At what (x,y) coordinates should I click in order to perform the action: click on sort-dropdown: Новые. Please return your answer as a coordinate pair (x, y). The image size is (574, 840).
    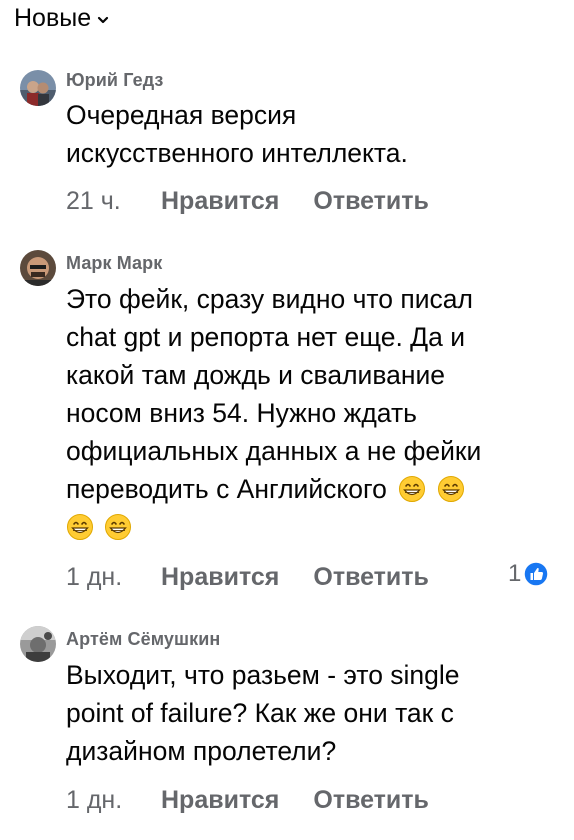
    Looking at the image, I should click on (61, 18).